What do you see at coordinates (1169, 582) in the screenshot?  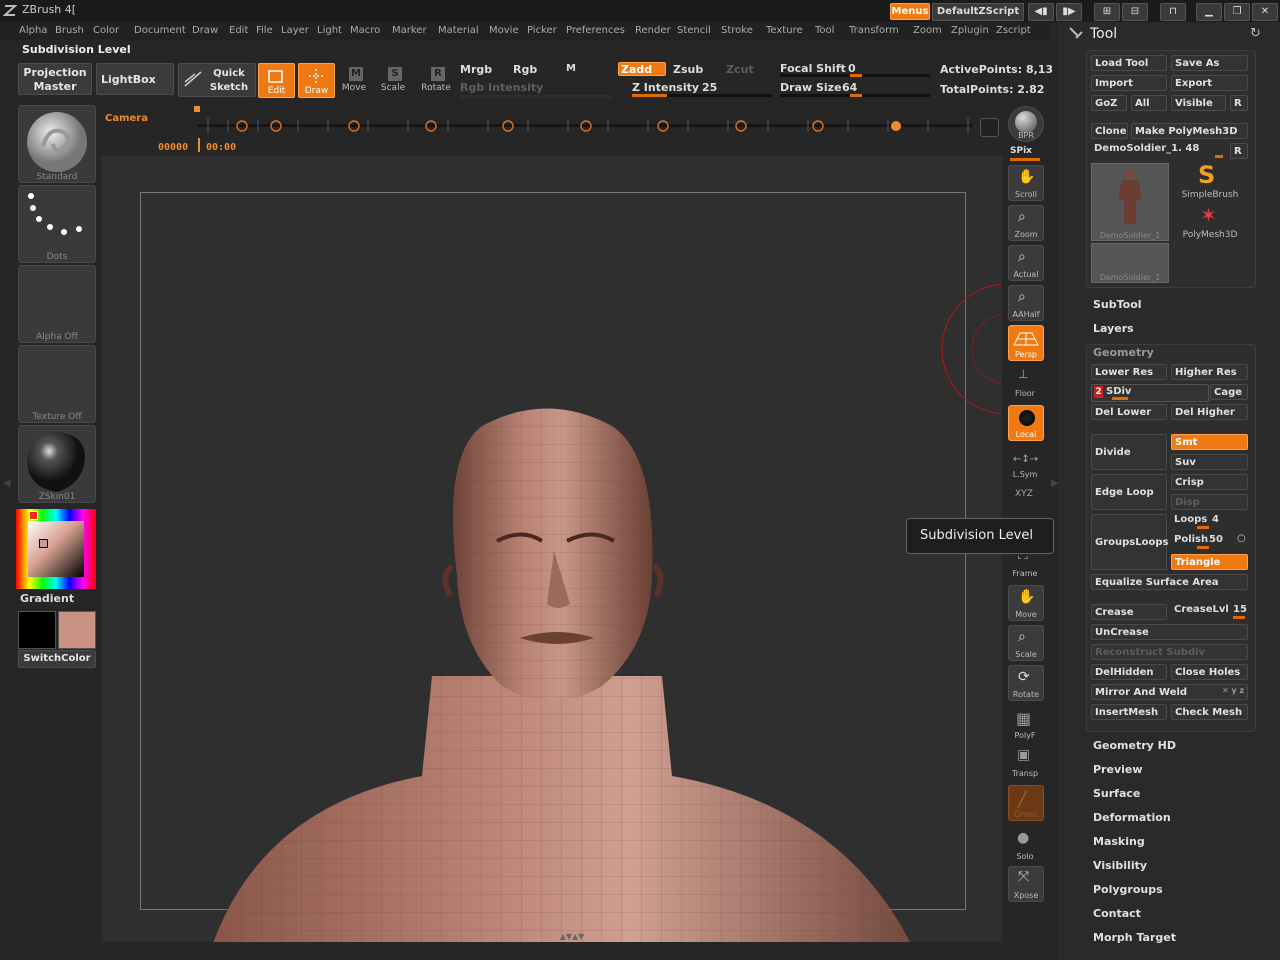 I see `equalize-surface-area-button: Equalize Surface Area` at bounding box center [1169, 582].